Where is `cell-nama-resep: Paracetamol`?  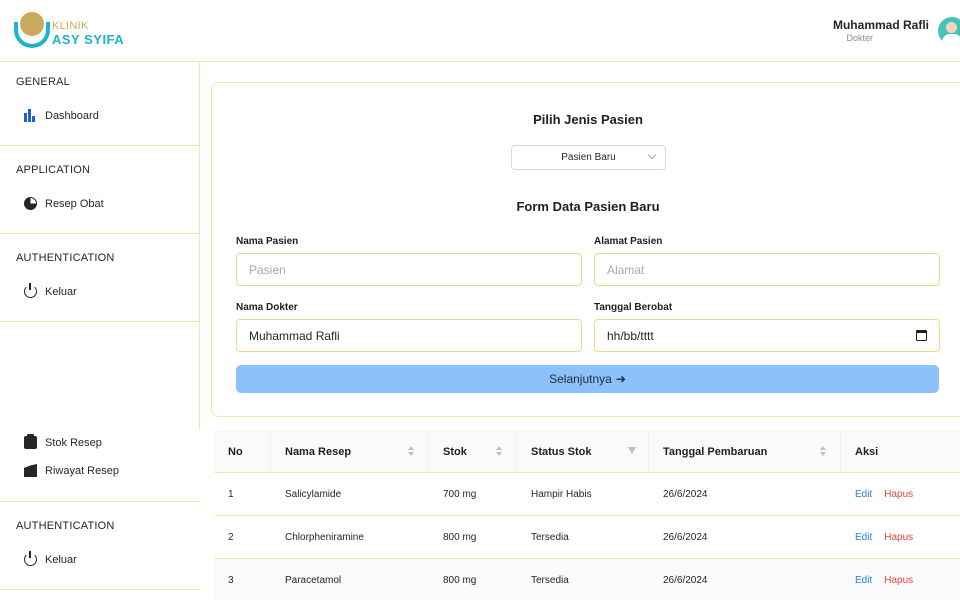
cell-nama-resep: Paracetamol is located at coordinates (313, 580).